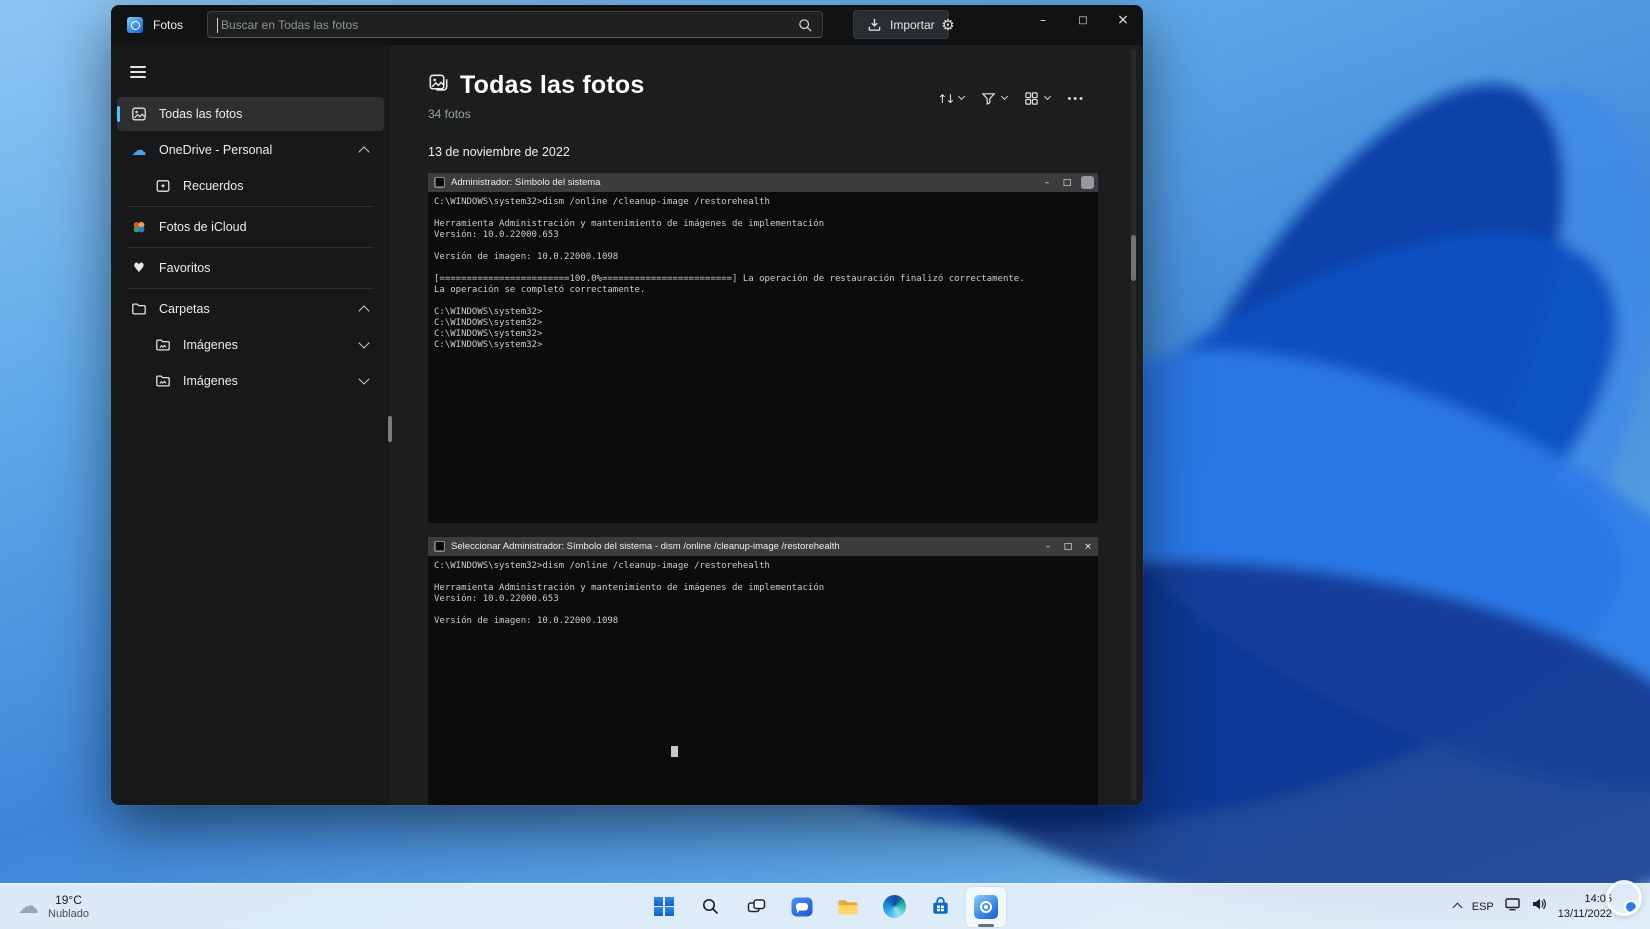 The image size is (1650, 929). I want to click on filter-icon, so click(988, 99).